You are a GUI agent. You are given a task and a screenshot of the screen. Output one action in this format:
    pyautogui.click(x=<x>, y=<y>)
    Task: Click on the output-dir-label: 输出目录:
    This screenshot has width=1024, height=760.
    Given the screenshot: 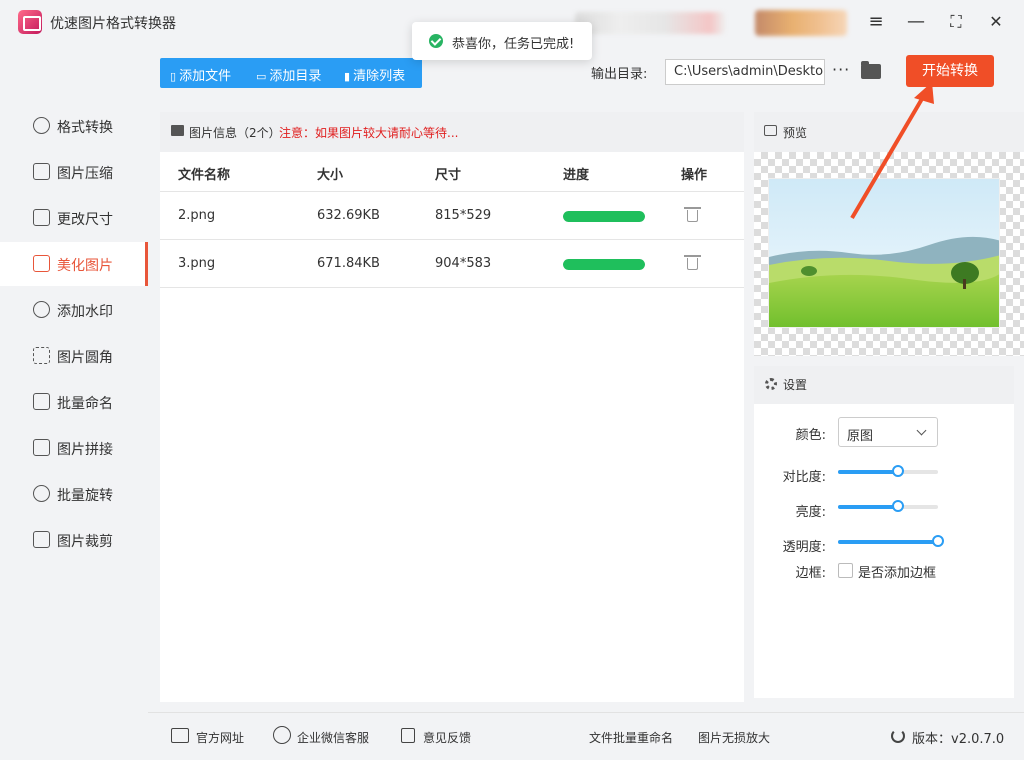 What is the action you would take?
    pyautogui.click(x=619, y=74)
    